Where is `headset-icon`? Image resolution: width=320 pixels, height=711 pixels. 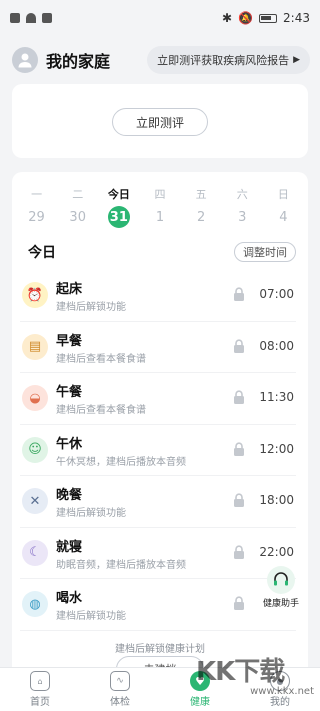
headset-icon is located at coordinates (281, 580).